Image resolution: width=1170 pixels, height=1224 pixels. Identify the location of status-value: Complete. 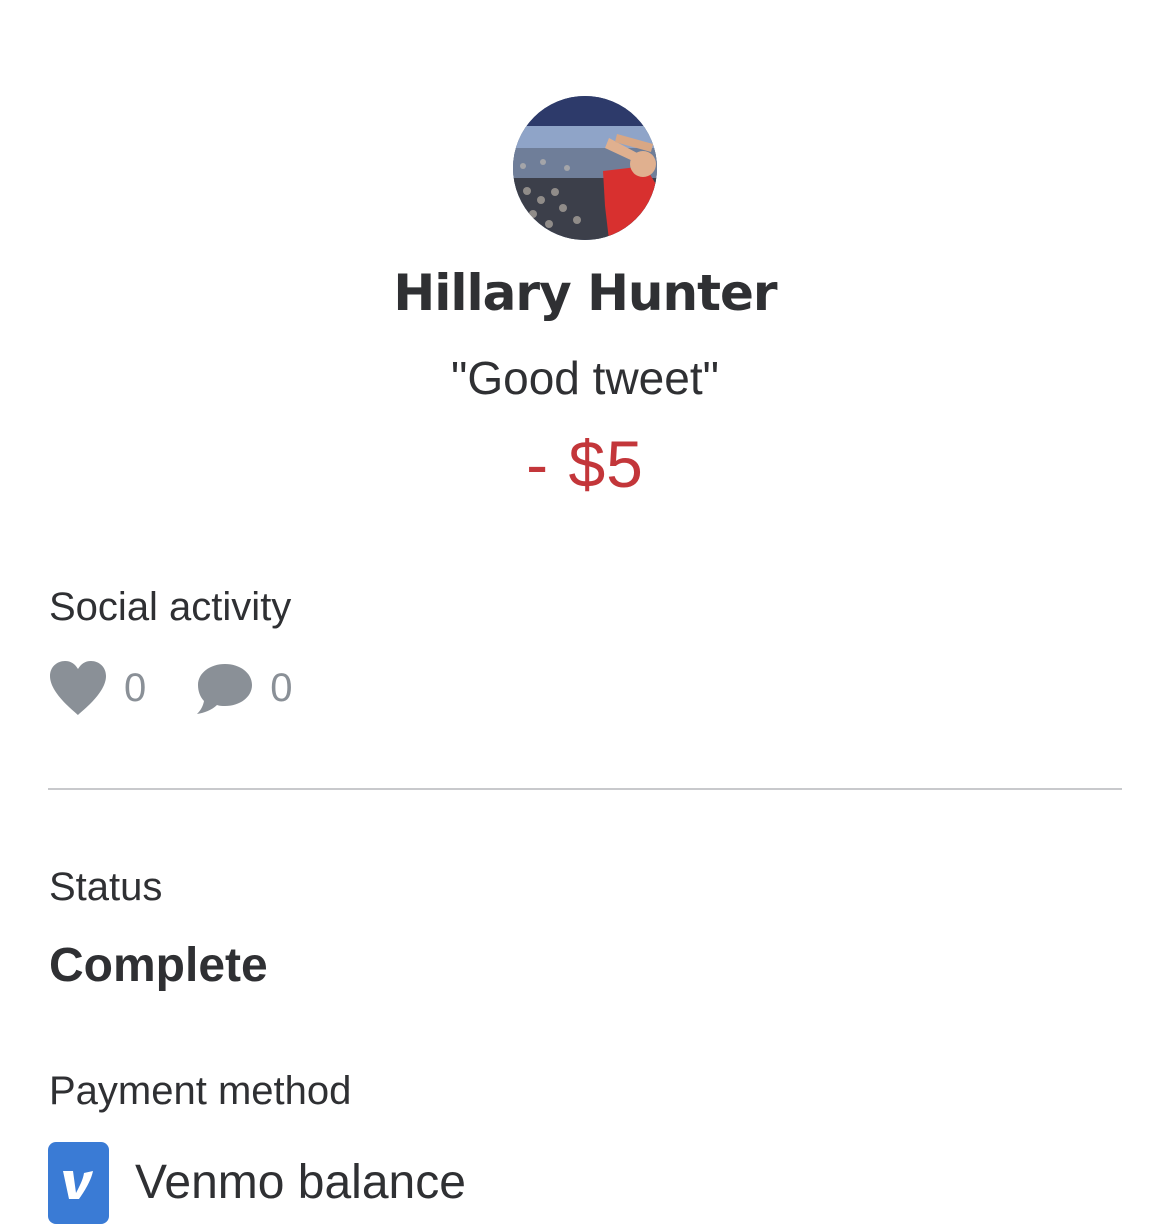
(158, 965).